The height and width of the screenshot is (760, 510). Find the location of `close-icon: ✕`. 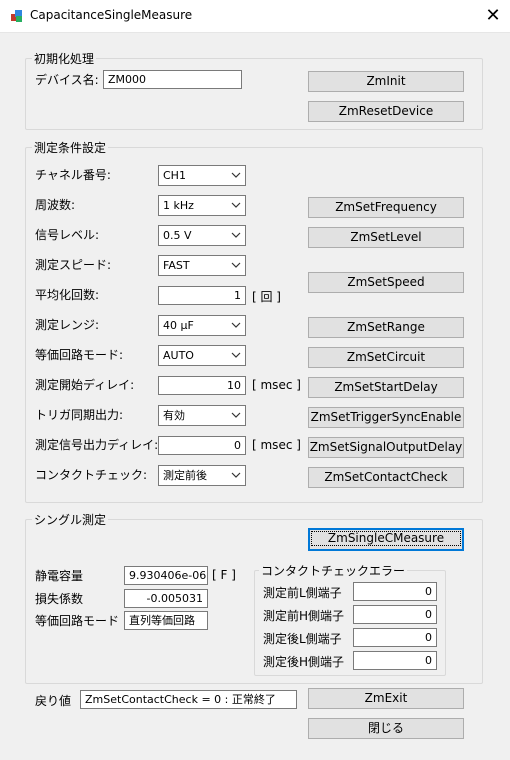

close-icon: ✕ is located at coordinates (493, 16).